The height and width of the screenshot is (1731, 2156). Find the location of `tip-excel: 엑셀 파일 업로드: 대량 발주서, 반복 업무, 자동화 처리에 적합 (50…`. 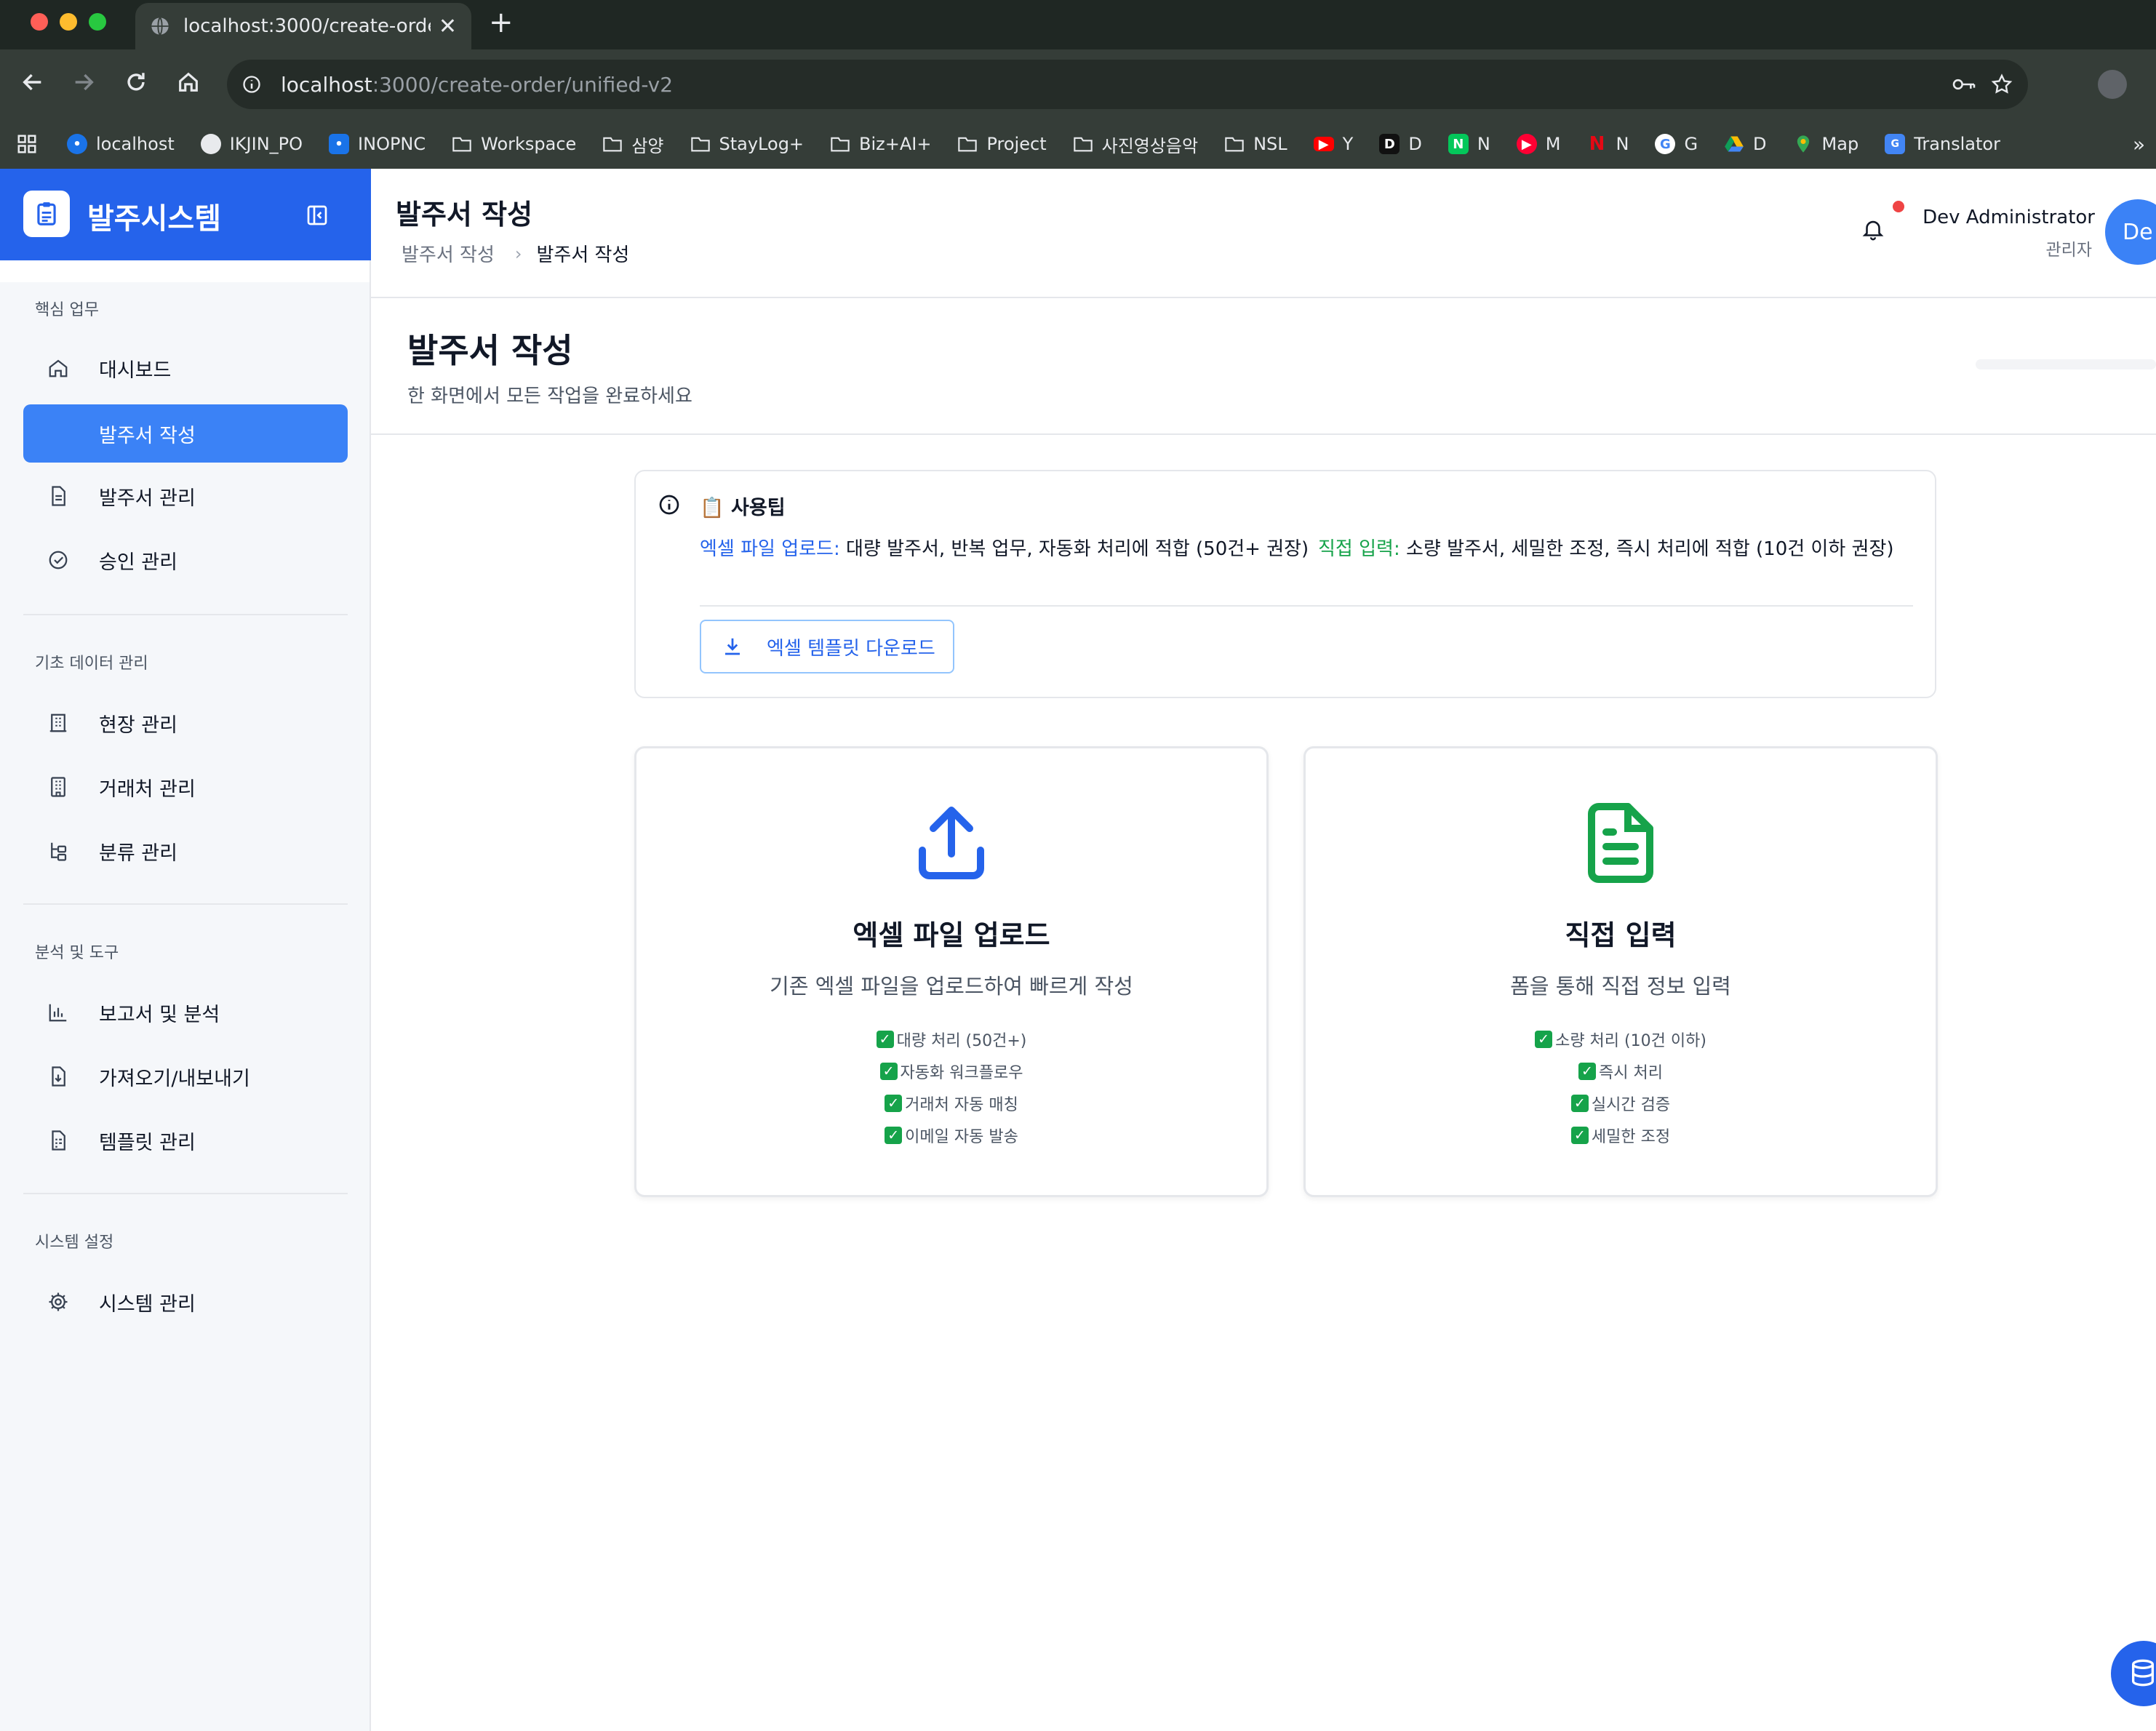

tip-excel: 엑셀 파일 업로드: 대량 발주서, 반복 업무, 자동화 처리에 적합 (50… is located at coordinates (1004, 549).